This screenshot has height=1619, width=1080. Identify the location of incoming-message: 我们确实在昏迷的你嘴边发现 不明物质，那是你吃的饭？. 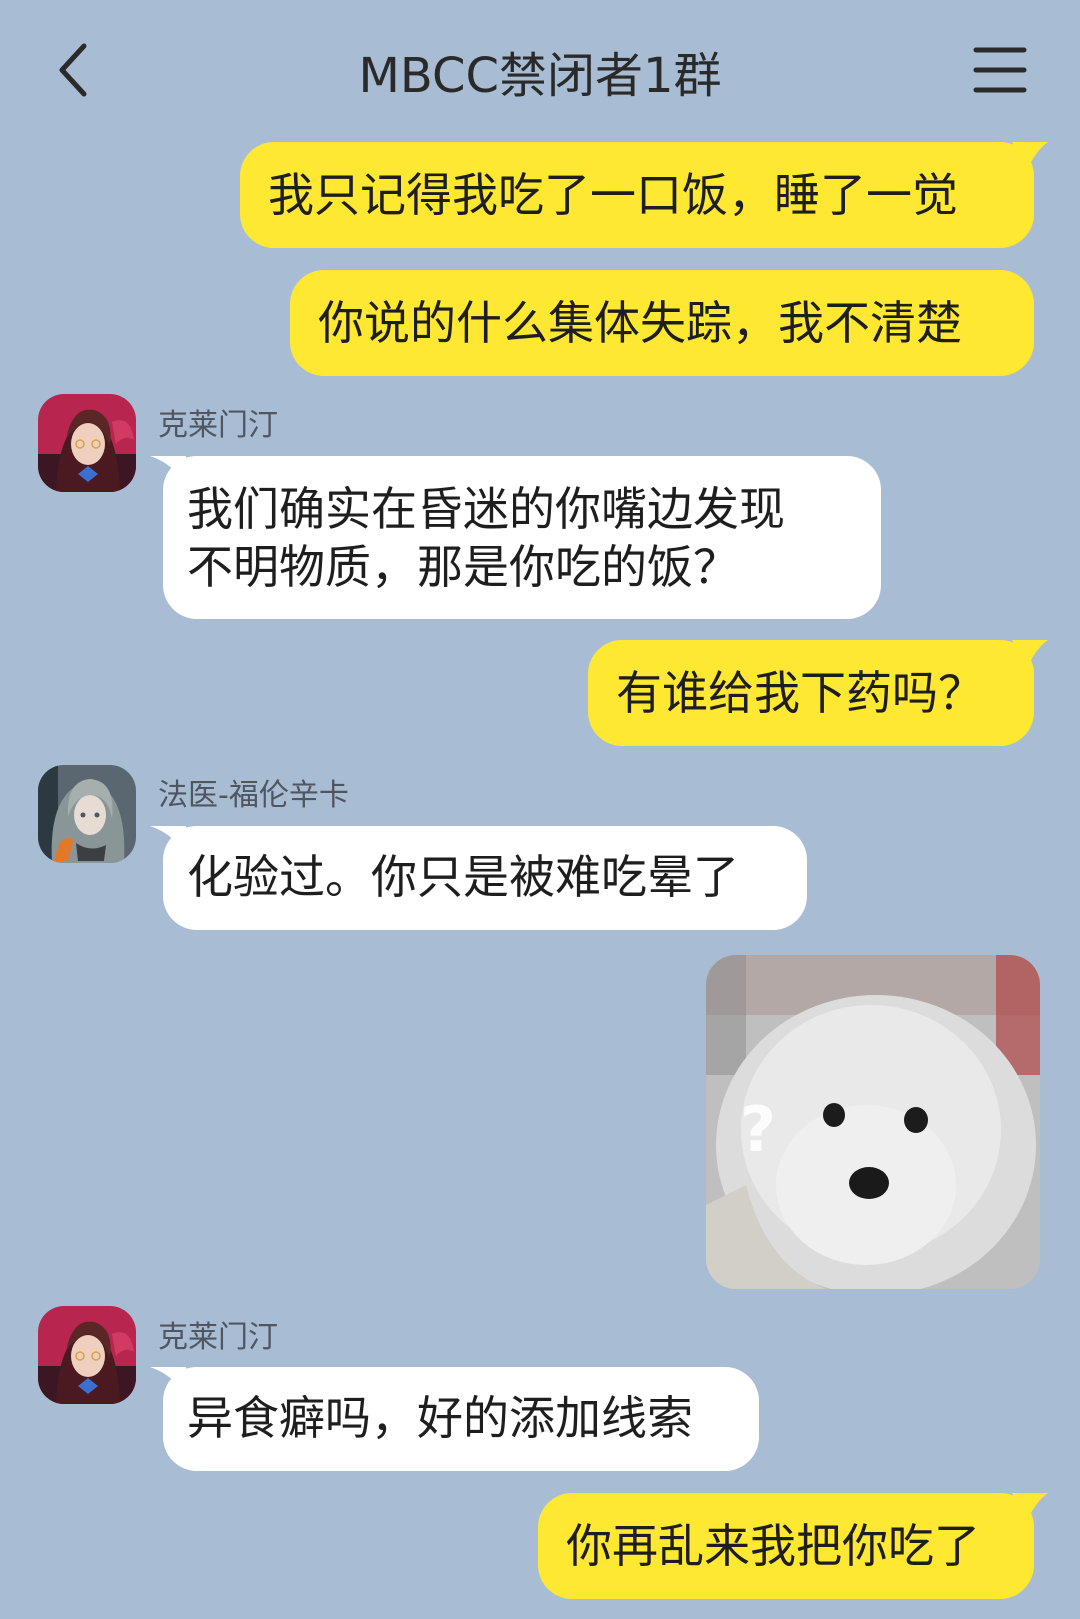
(522, 537).